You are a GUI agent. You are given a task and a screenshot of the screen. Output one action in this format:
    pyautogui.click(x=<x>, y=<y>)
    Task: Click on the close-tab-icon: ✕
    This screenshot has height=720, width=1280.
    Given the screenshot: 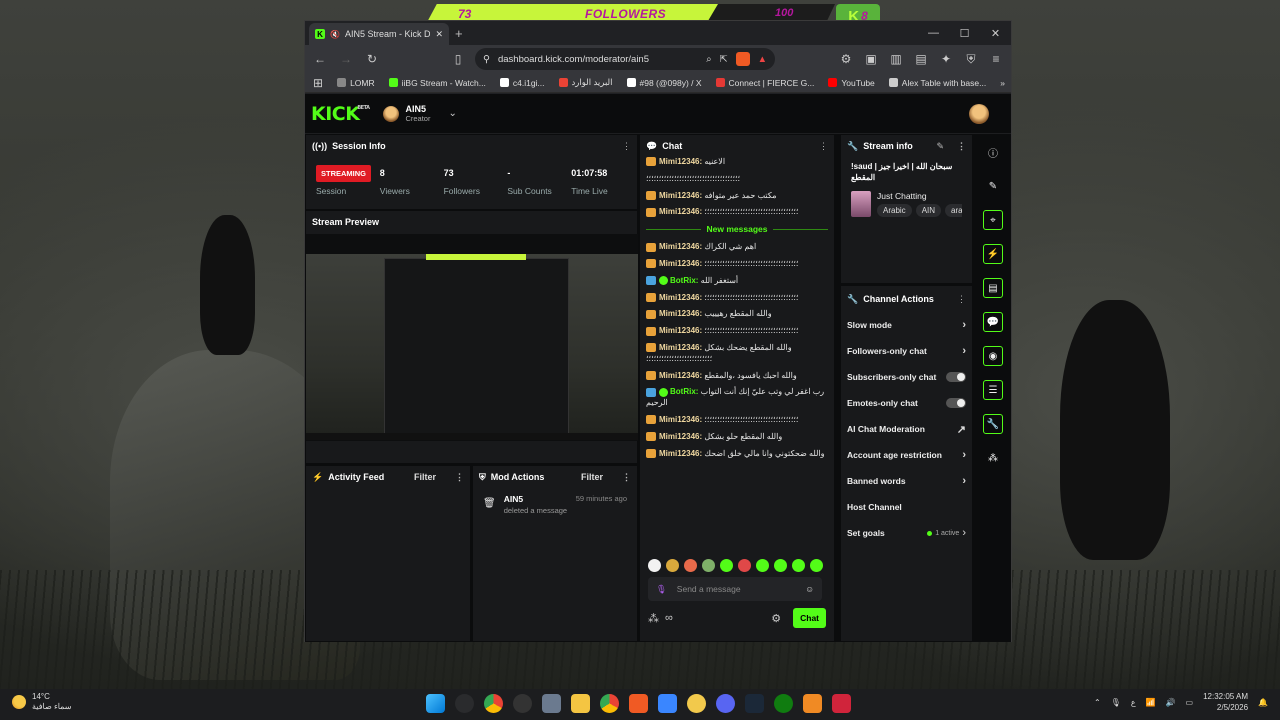 What is the action you would take?
    pyautogui.click(x=439, y=34)
    